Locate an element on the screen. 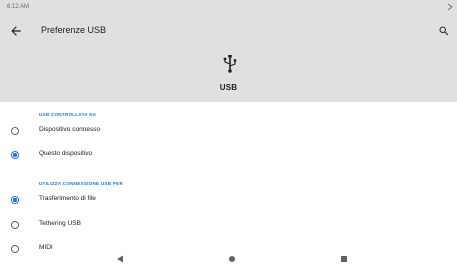 This screenshot has height=268, width=457. option-connected-device: Dispositivo connesso is located at coordinates (228, 132).